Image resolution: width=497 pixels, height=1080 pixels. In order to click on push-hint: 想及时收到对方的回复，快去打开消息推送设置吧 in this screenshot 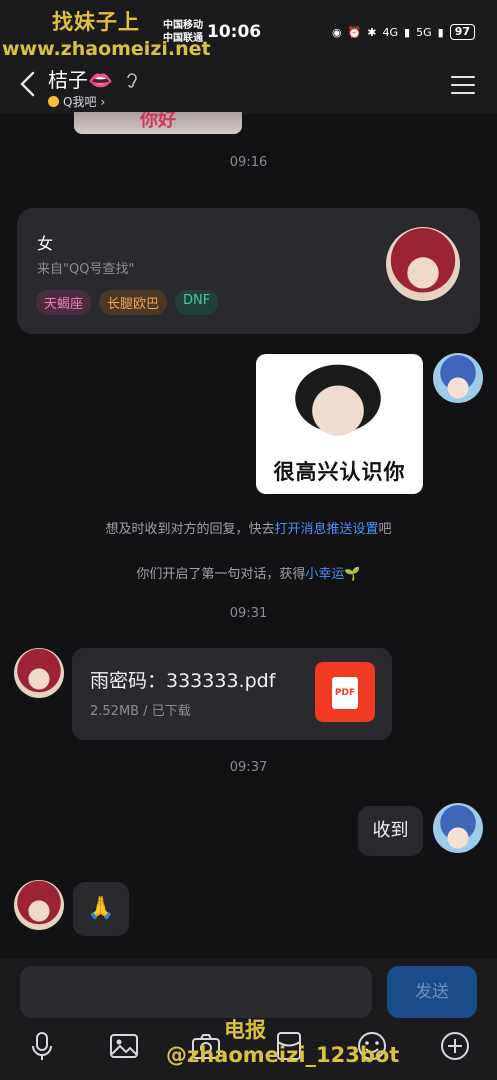, I will do `click(248, 527)`.